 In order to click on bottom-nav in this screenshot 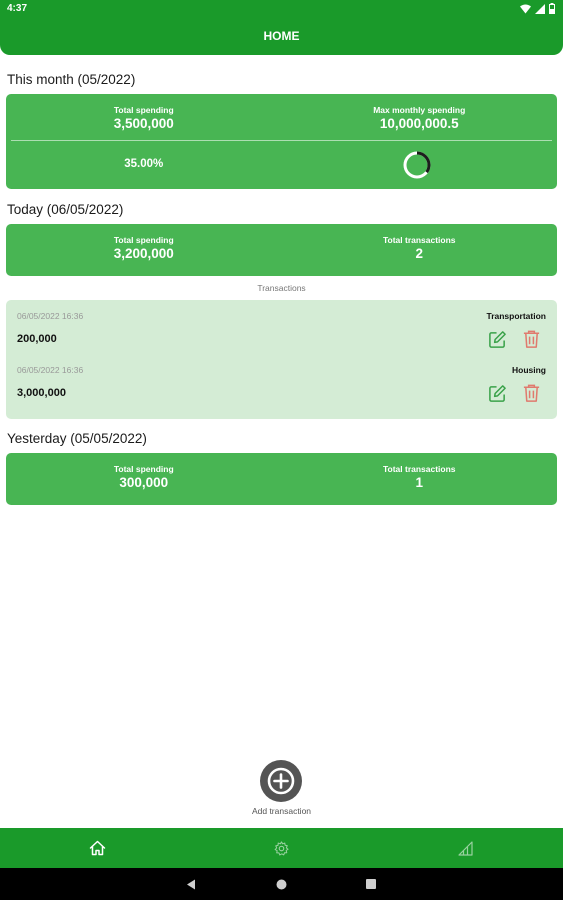, I will do `click(281, 848)`.